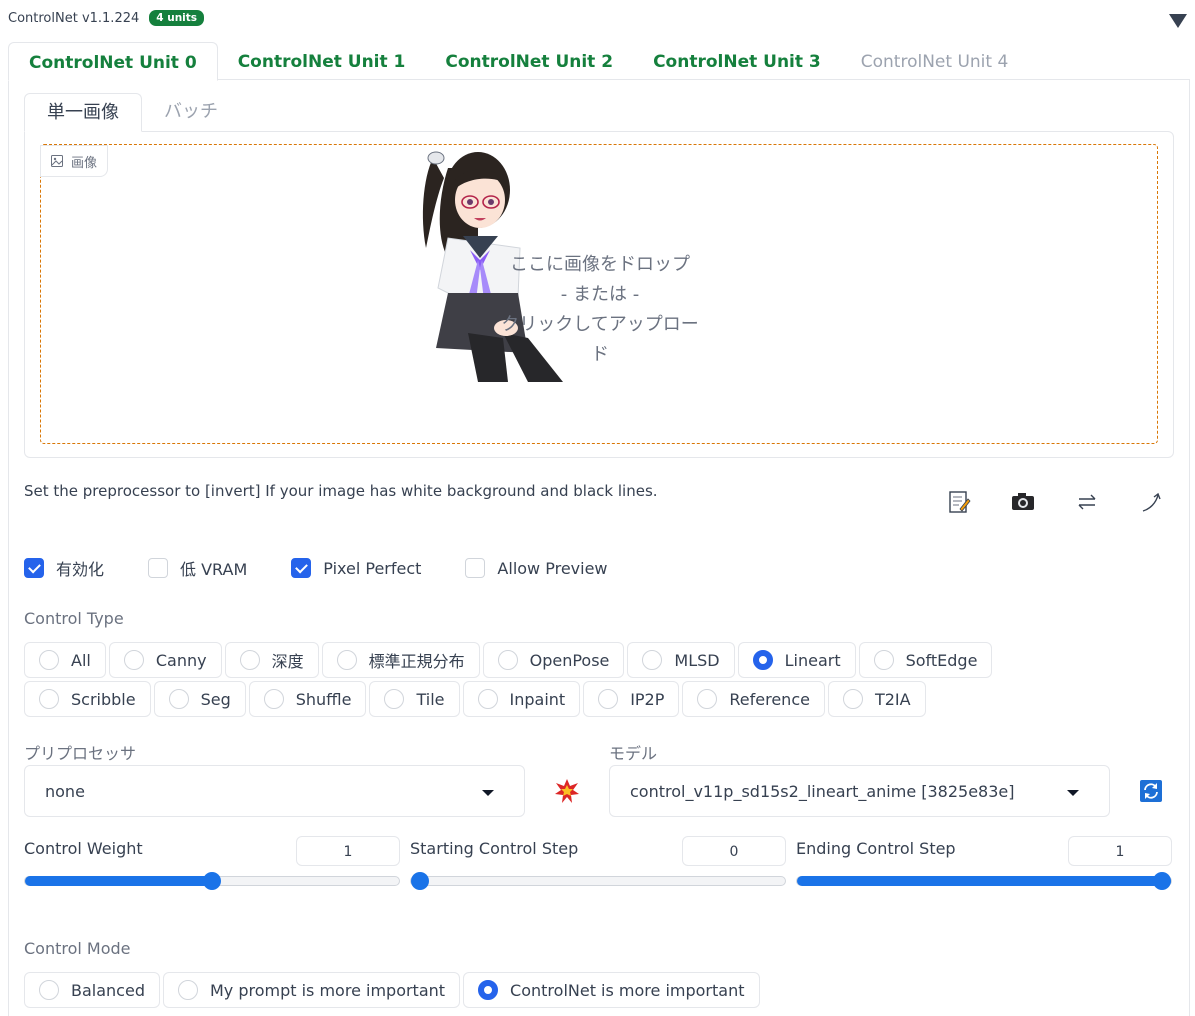  I want to click on control-mode-option-my-prompt-is-more-important: My prompt is more important, so click(311, 990).